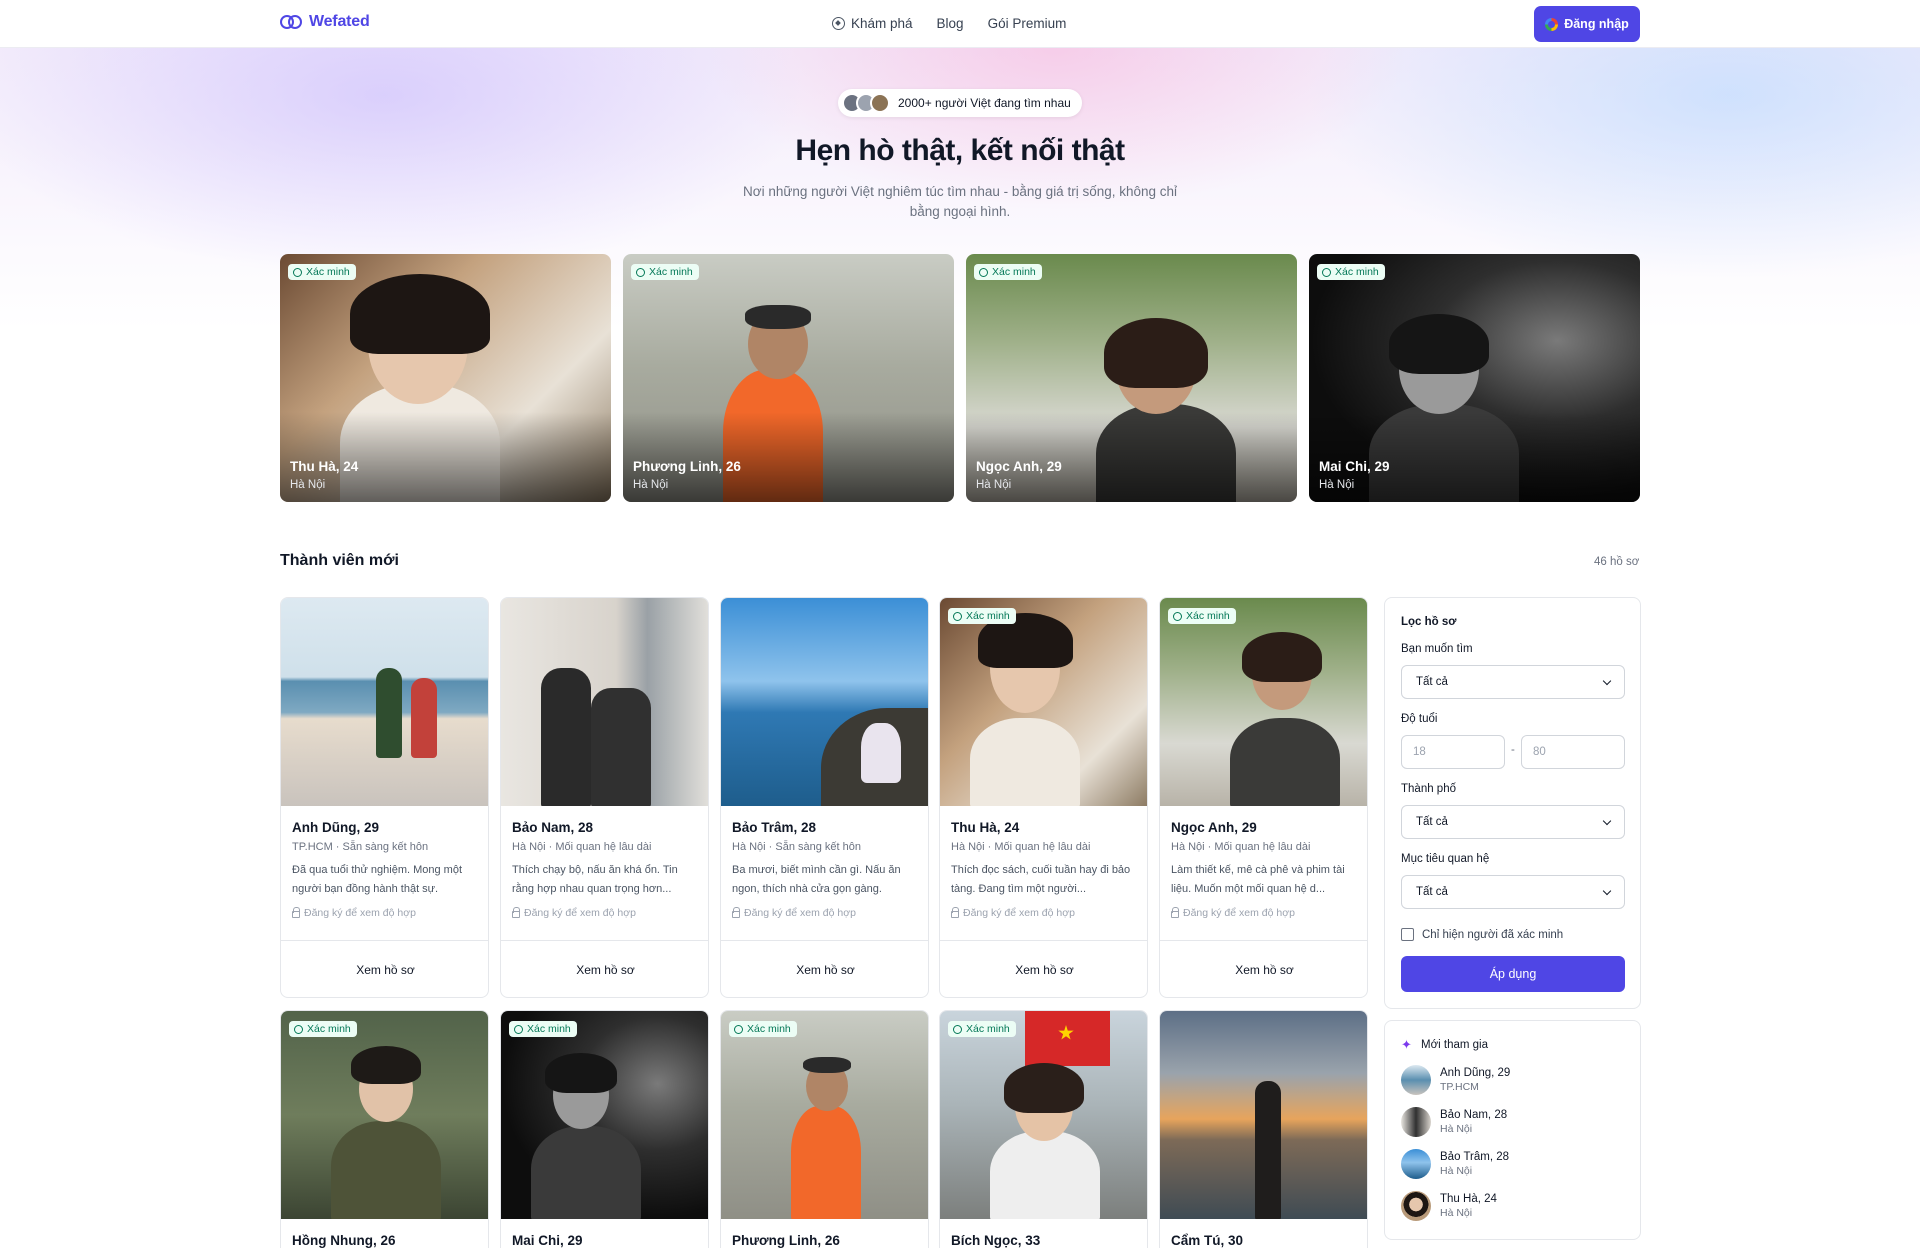  I want to click on profile-card: Xác minh Bích Ngọc, 33, so click(1043, 1129).